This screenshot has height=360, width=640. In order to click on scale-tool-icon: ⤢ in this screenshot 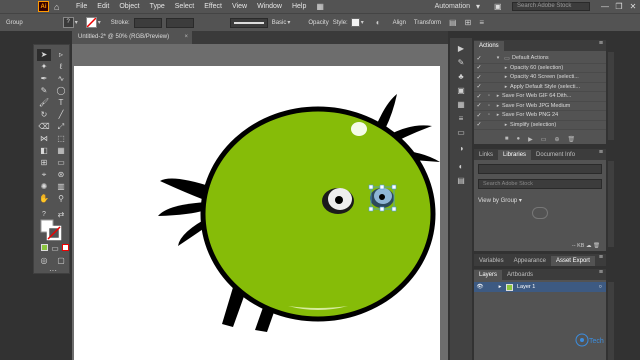, I will do `click(61, 127)`.